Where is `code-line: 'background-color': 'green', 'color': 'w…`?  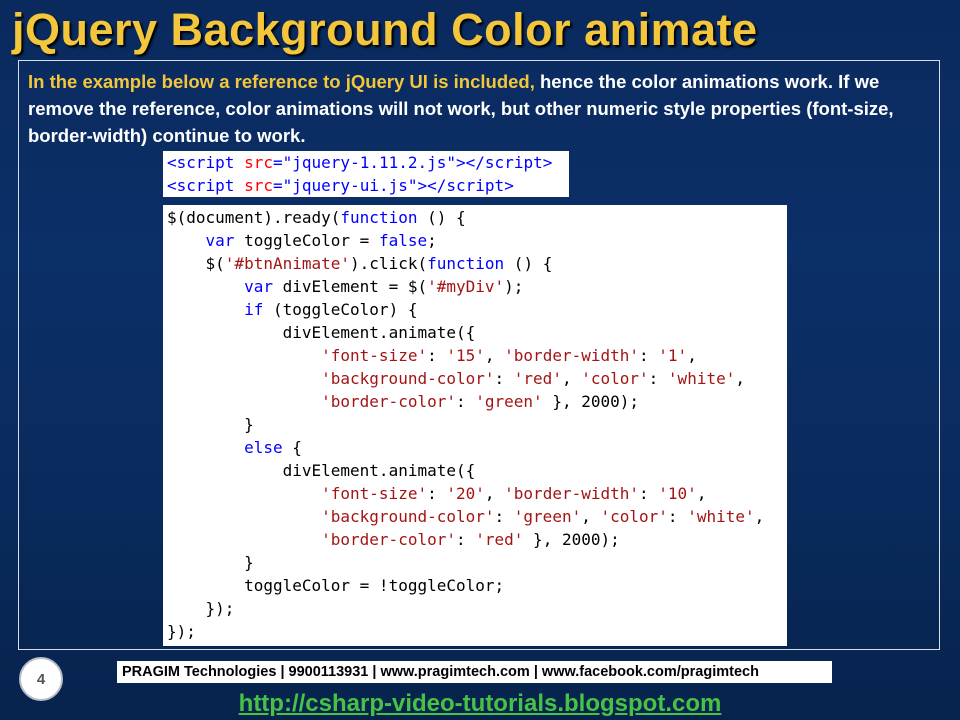
code-line: 'background-color': 'green', 'color': 'w… is located at coordinates (543, 516).